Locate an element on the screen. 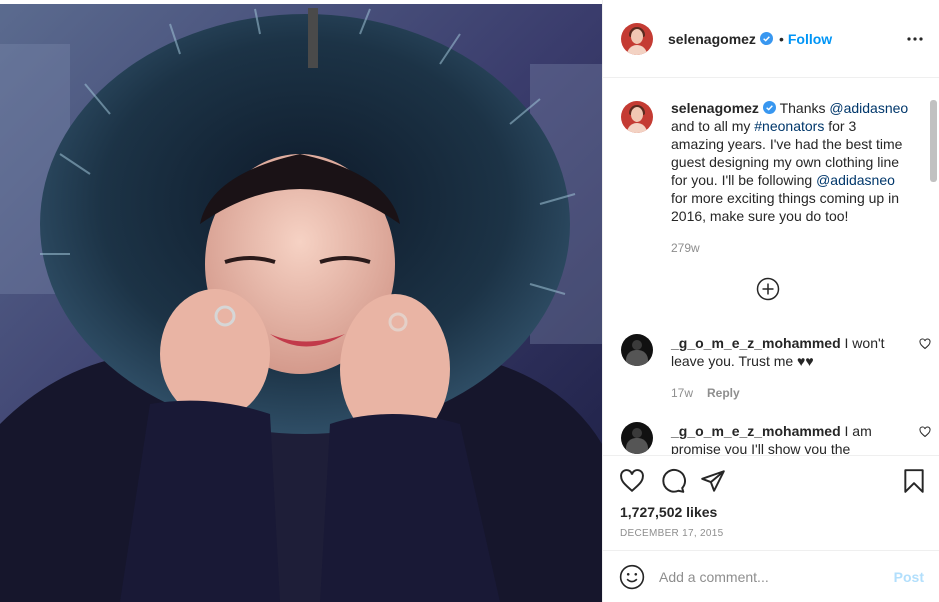 The image size is (939, 602). hashtag-link: #neonators is located at coordinates (789, 126).